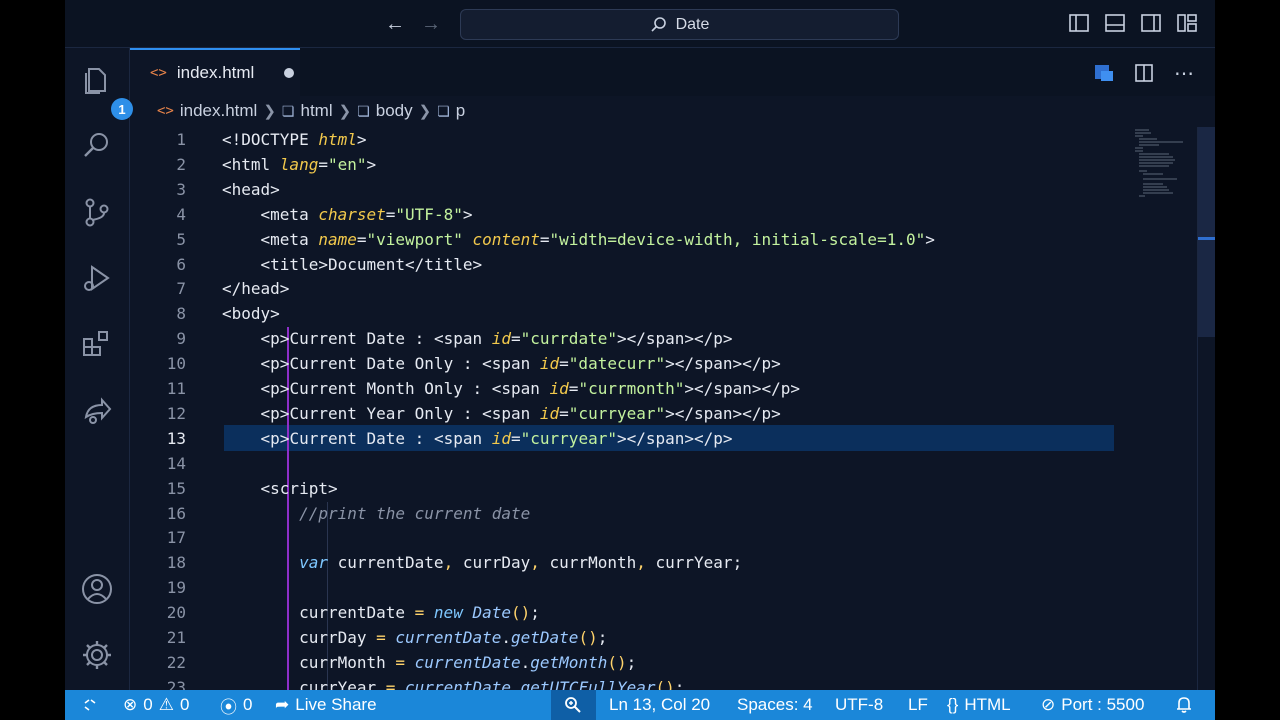 This screenshot has height=720, width=1280. What do you see at coordinates (366, 264) in the screenshot?
I see `code-token: Document` at bounding box center [366, 264].